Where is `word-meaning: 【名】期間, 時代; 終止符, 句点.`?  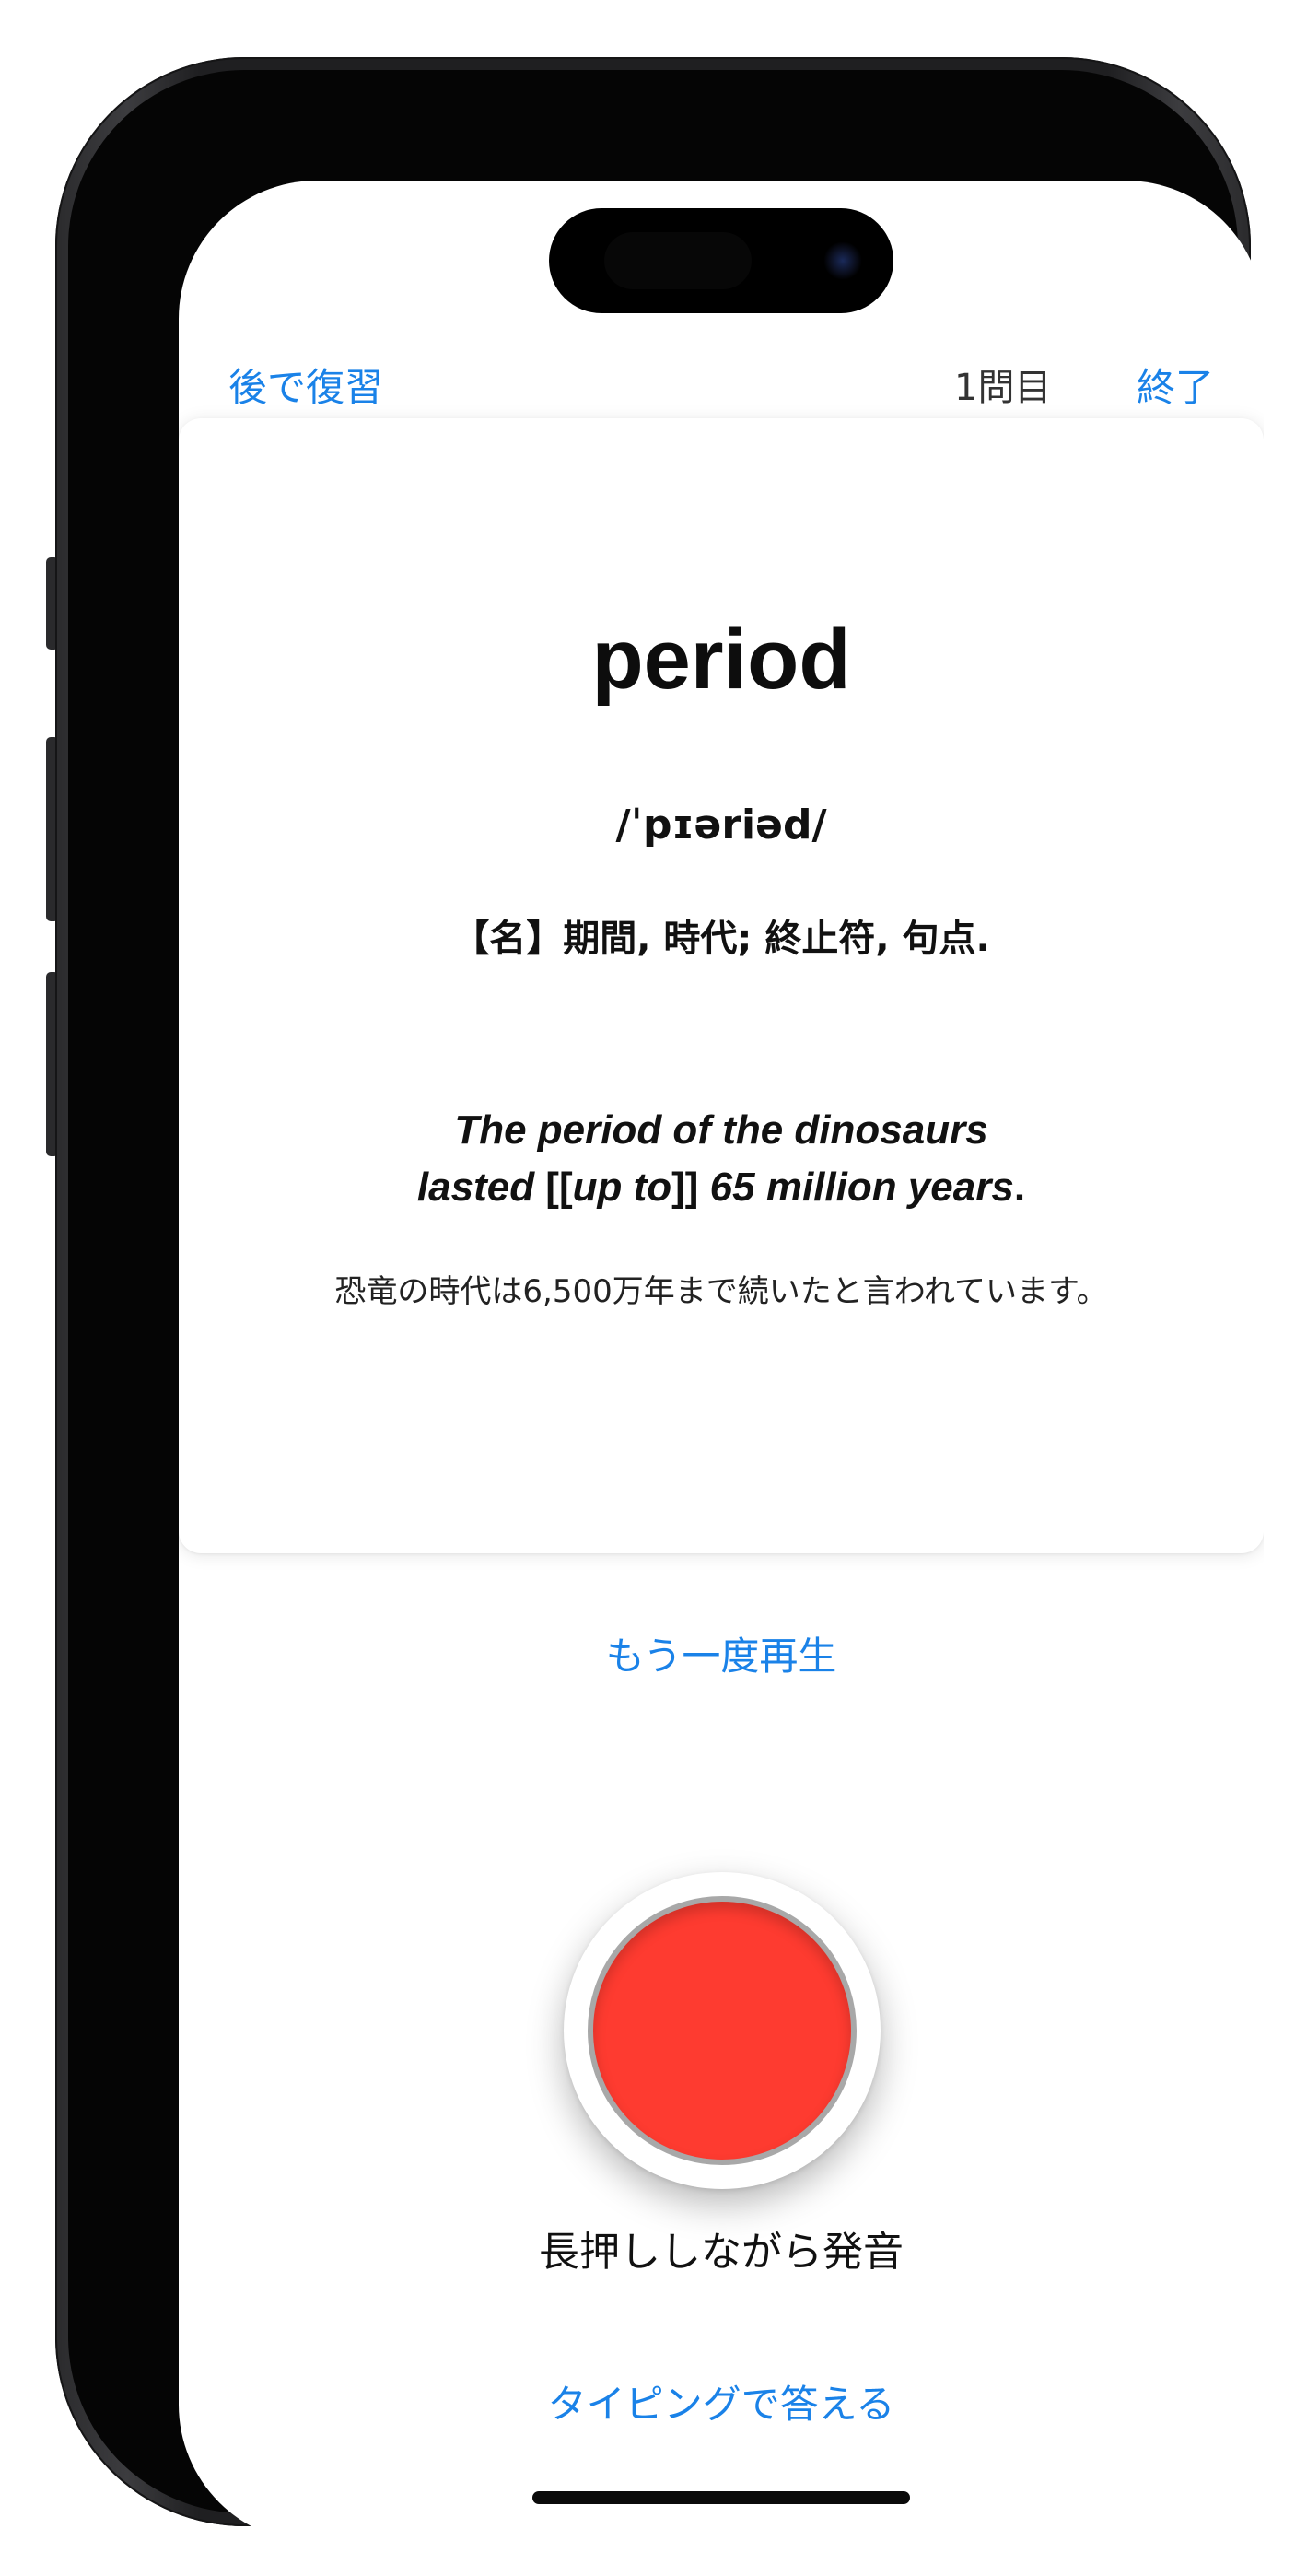 word-meaning: 【名】期間, 時代; 終止符, 句点. is located at coordinates (721, 939).